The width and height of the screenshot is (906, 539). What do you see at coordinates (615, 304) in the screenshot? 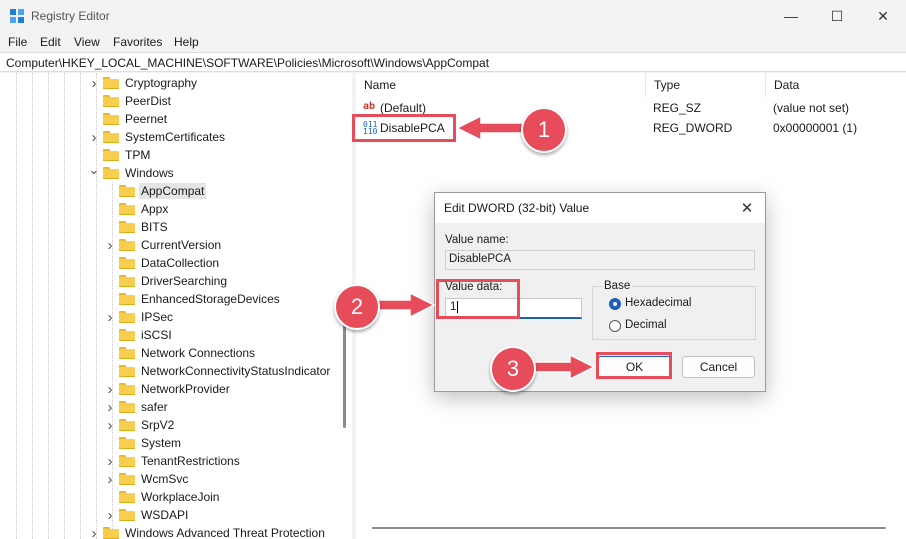
I see `hexadecimal-radio` at bounding box center [615, 304].